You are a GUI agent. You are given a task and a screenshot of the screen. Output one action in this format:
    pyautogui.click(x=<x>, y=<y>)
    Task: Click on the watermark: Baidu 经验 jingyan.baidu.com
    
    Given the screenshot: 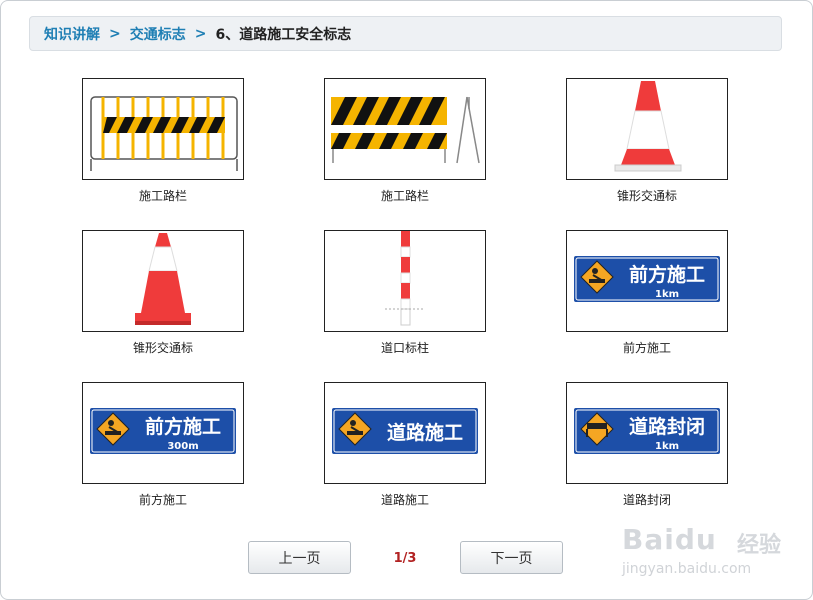 What is the action you would take?
    pyautogui.click(x=707, y=548)
    